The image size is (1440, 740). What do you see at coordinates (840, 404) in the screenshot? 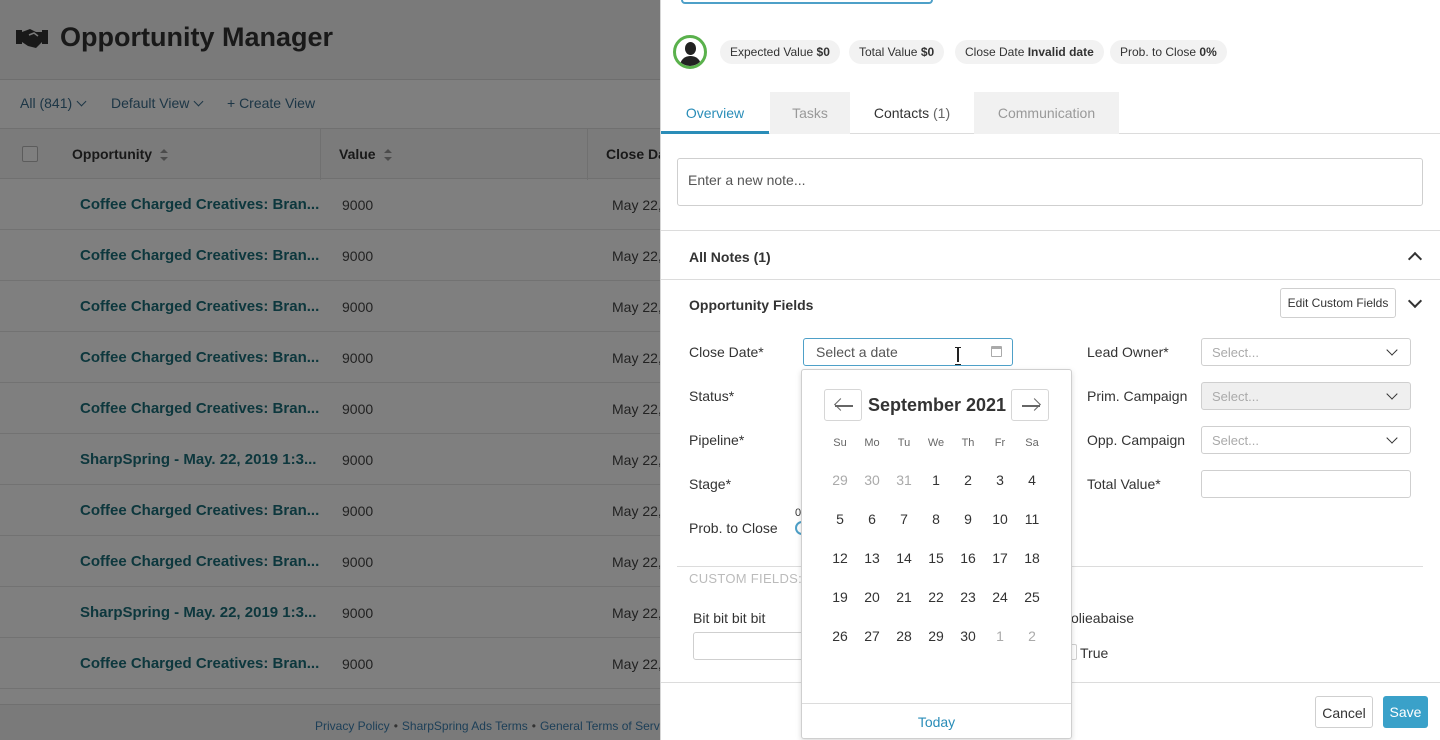
I see `arrow-left-head` at bounding box center [840, 404].